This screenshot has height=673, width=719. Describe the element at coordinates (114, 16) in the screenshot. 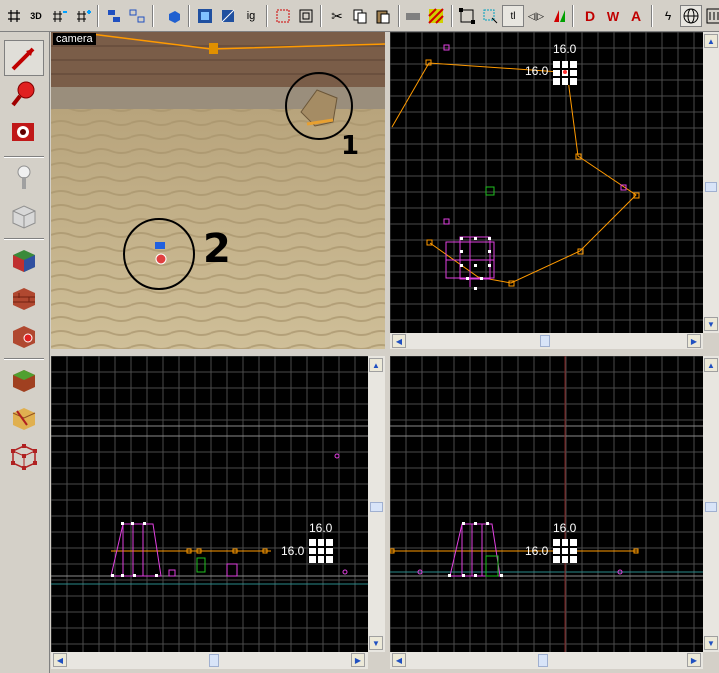

I see `group-button` at that location.